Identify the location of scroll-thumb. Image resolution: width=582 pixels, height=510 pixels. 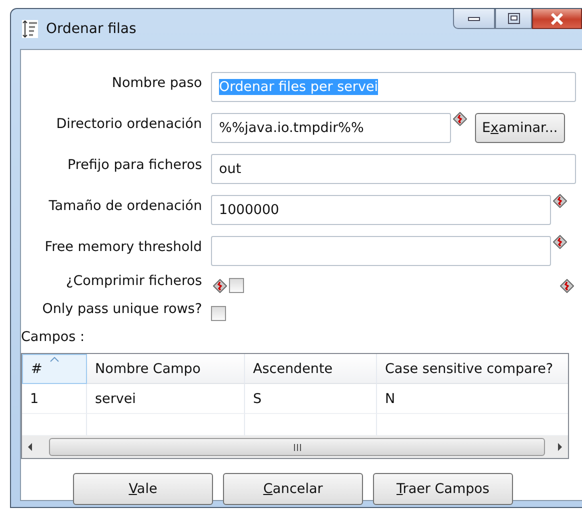
(297, 447).